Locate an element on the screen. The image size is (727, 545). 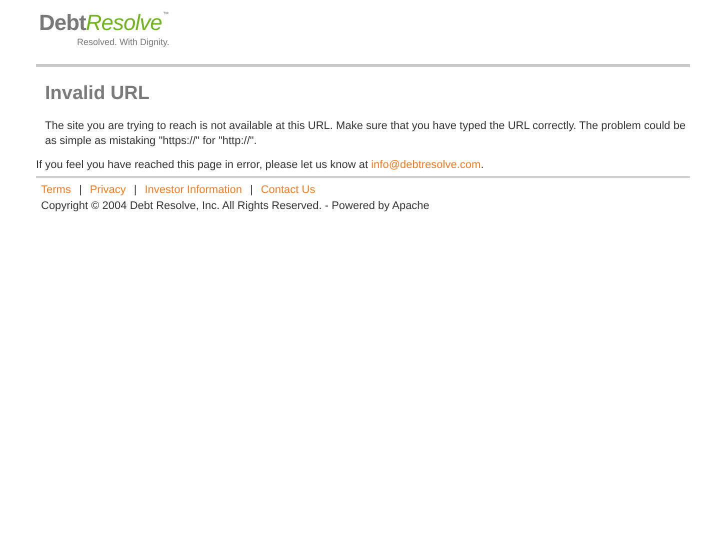
footer-link: Contact Us is located at coordinates (288, 190).